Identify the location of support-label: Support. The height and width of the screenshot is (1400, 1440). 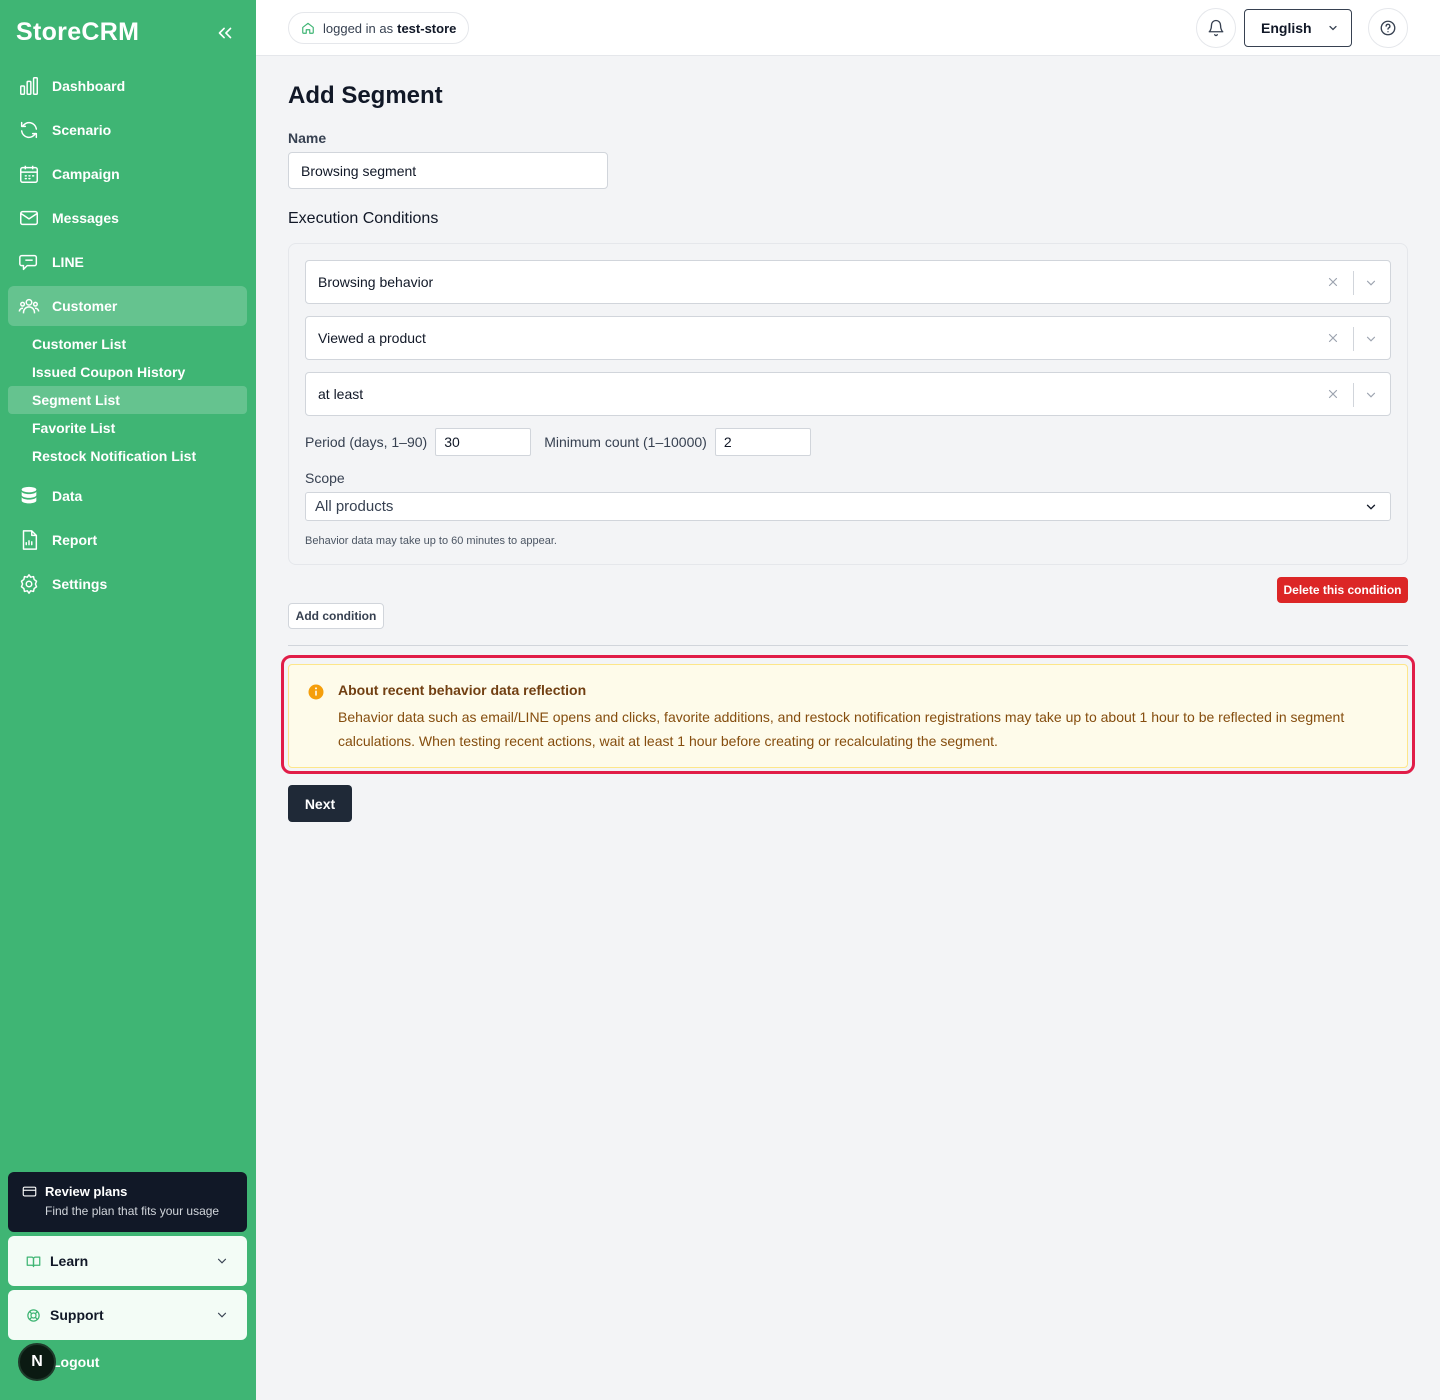
(77, 1315).